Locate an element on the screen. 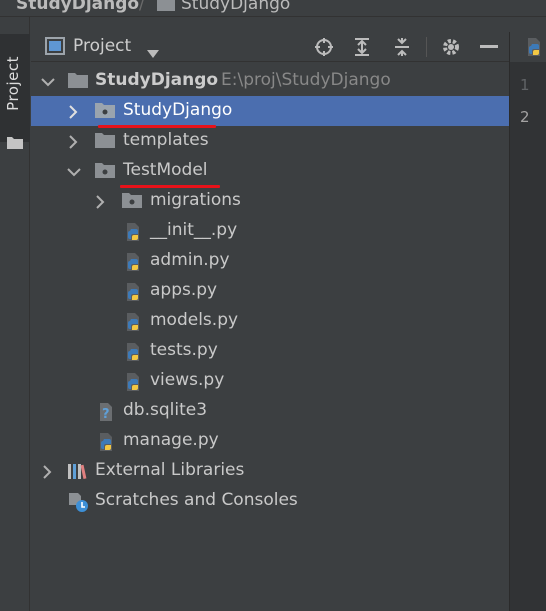  line-number: 2 is located at coordinates (525, 117).